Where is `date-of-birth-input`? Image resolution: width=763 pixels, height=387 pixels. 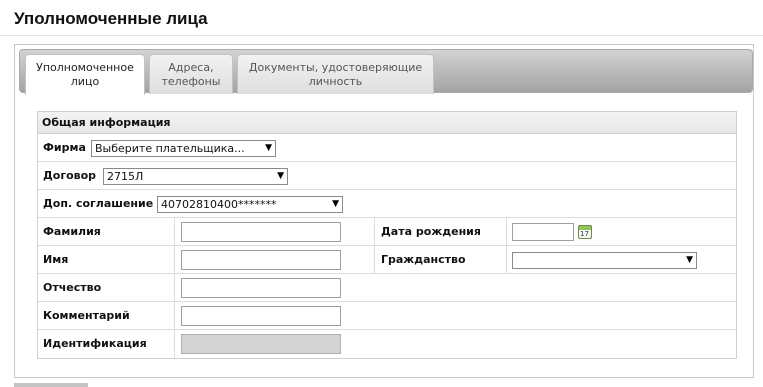
date-of-birth-input is located at coordinates (543, 232).